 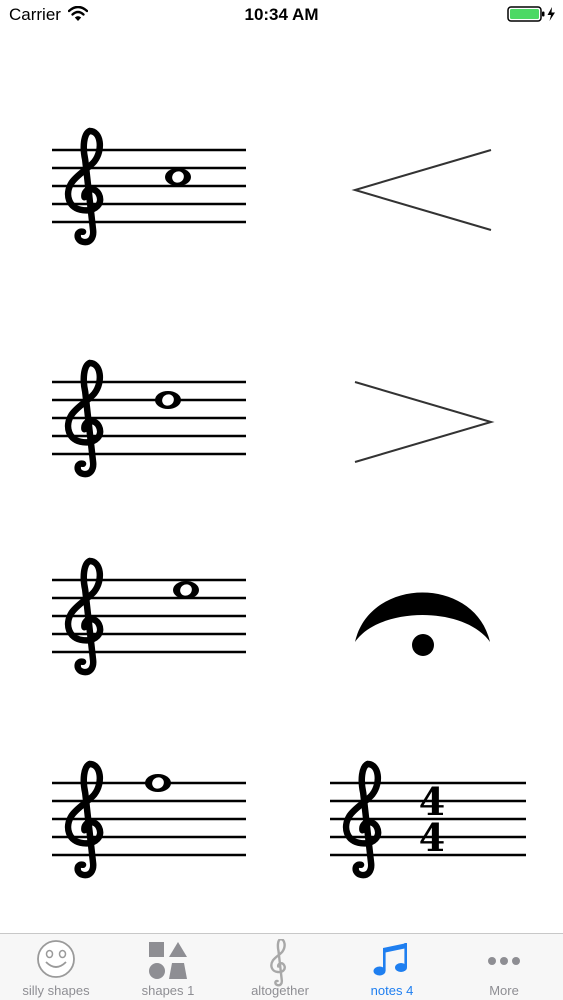 What do you see at coordinates (280, 990) in the screenshot?
I see `tab-label: altogether` at bounding box center [280, 990].